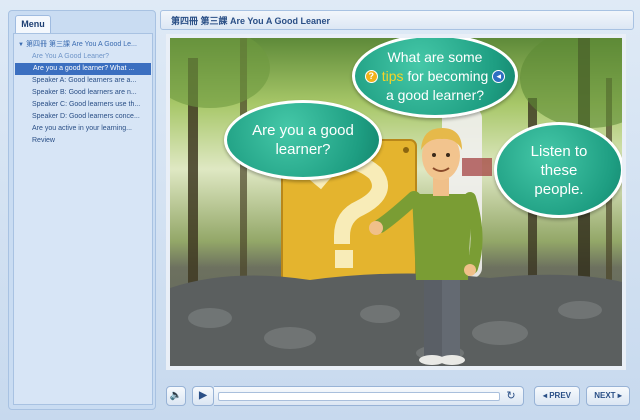 Image resolution: width=640 pixels, height=420 pixels. Describe the element at coordinates (397, 20) in the screenshot. I see `slide-header: 第四冊 第三課 Are You A Good Leaner` at that location.